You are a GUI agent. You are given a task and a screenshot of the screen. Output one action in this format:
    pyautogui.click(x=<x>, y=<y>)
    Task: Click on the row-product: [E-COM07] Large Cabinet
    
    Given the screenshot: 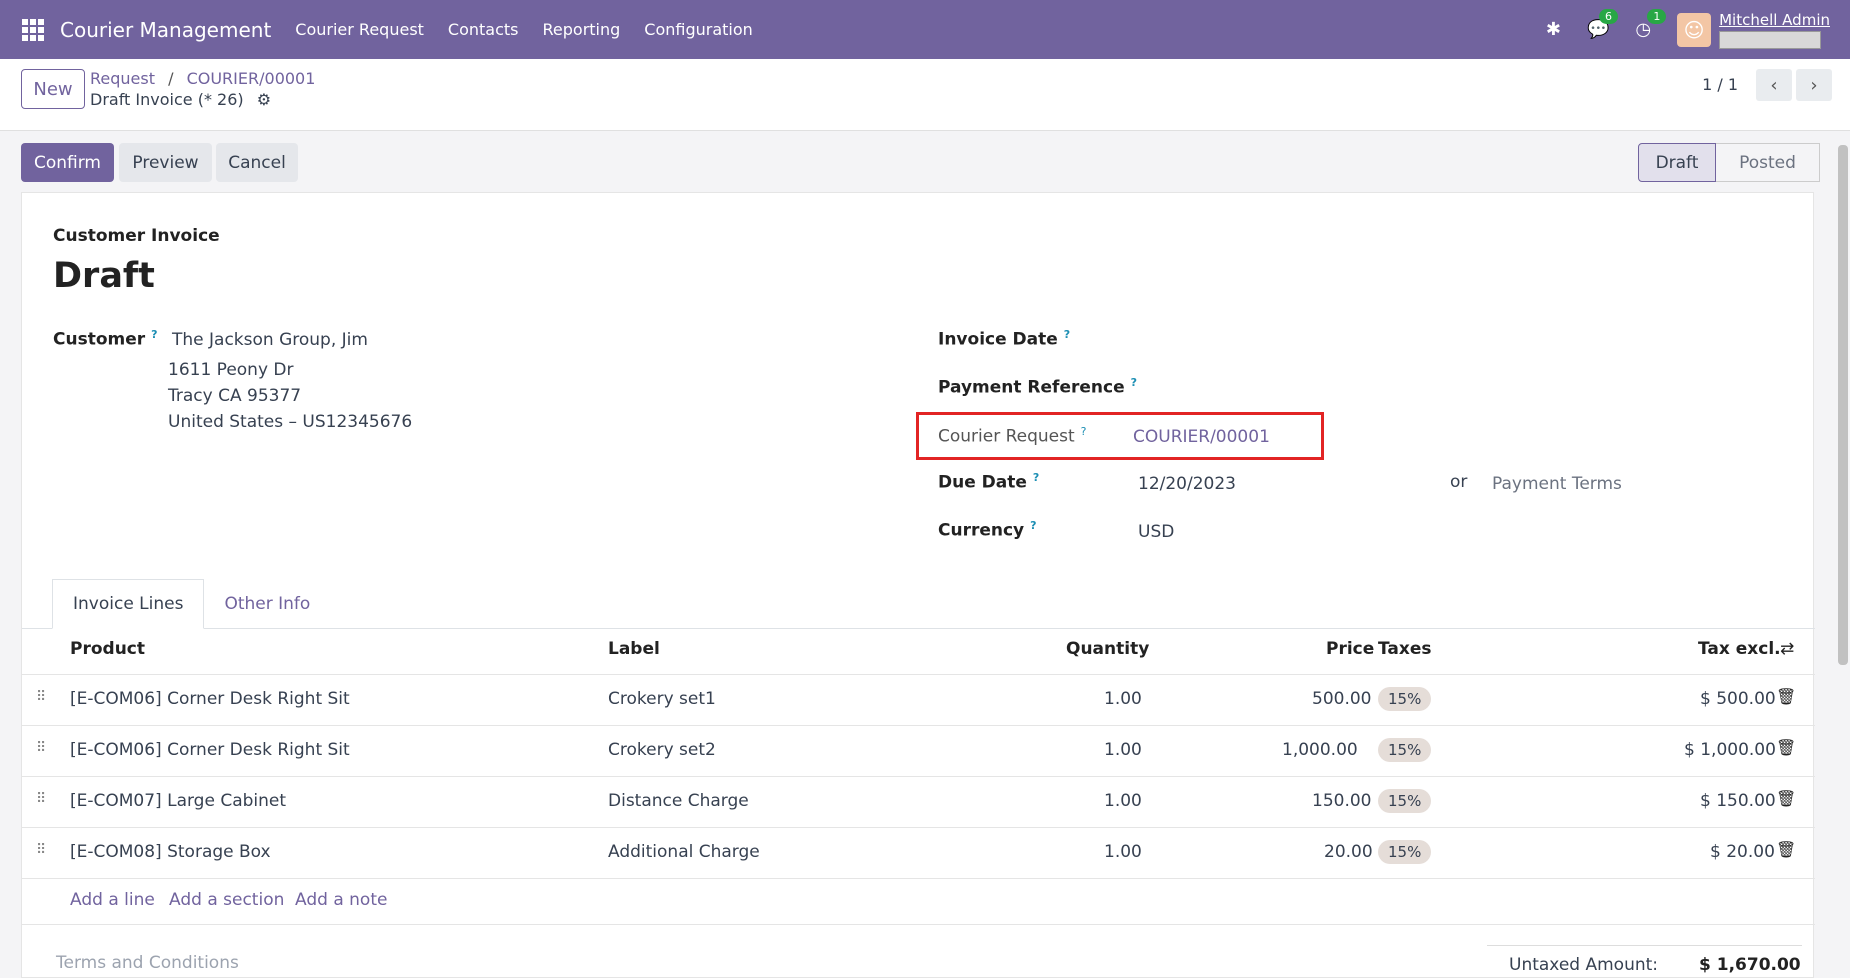 What is the action you would take?
    pyautogui.click(x=178, y=801)
    